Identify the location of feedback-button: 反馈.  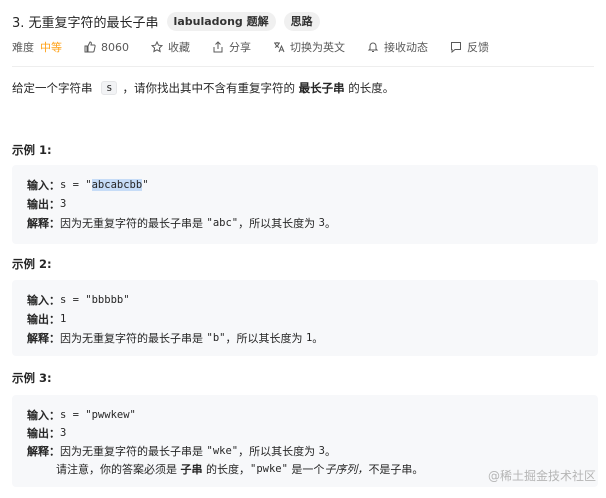
(469, 47).